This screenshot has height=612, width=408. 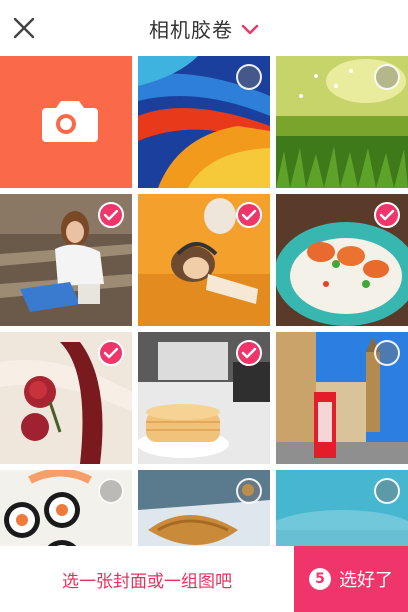 I want to click on chevron-down-icon, so click(x=250, y=29).